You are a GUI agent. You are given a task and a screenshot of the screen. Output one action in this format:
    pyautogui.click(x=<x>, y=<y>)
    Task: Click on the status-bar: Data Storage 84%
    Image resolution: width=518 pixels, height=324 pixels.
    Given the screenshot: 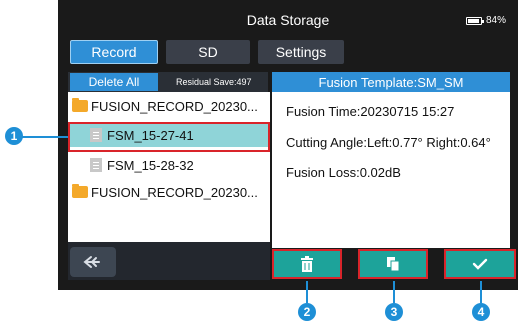 What is the action you would take?
    pyautogui.click(x=288, y=20)
    